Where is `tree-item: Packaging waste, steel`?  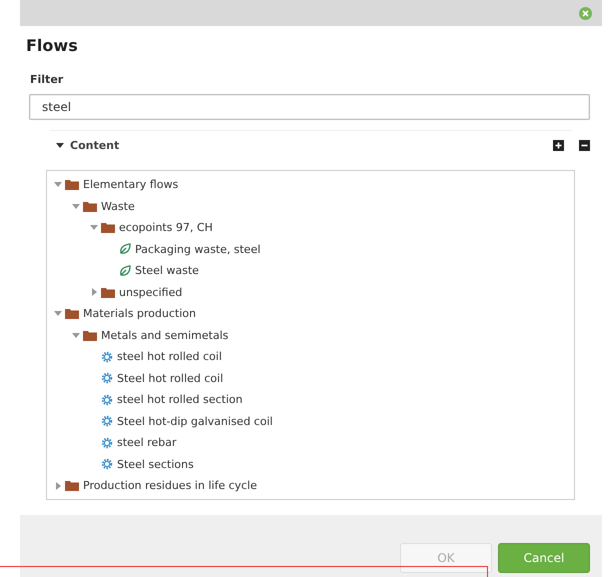
tree-item: Packaging waste, steel is located at coordinates (198, 249).